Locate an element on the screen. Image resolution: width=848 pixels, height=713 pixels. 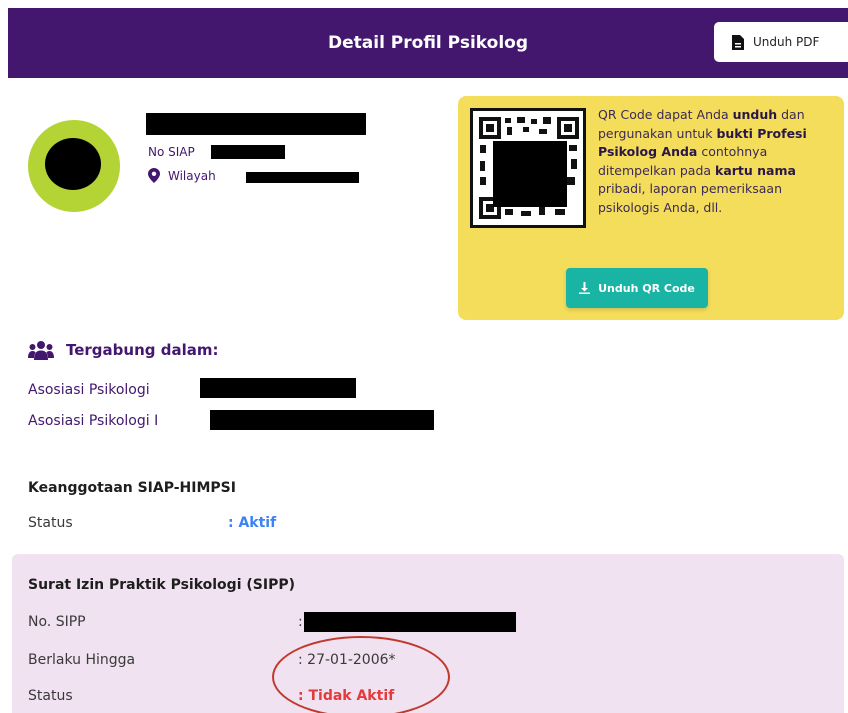
region-row: Wilayah is located at coordinates (182, 175).